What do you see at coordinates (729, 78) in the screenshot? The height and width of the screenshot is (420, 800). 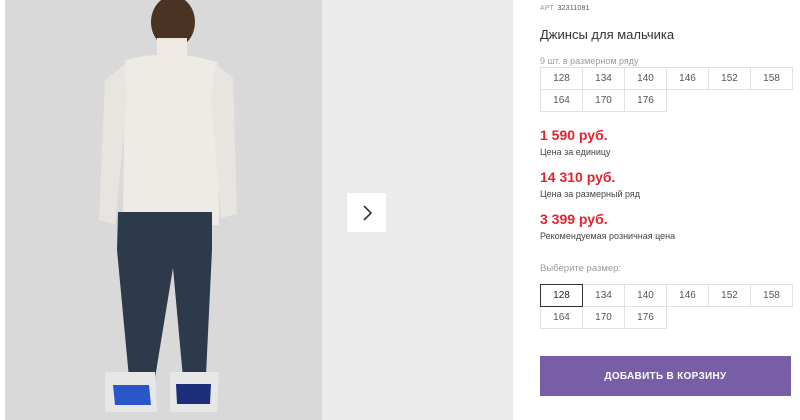 I see `pack-size-cell: 152` at bounding box center [729, 78].